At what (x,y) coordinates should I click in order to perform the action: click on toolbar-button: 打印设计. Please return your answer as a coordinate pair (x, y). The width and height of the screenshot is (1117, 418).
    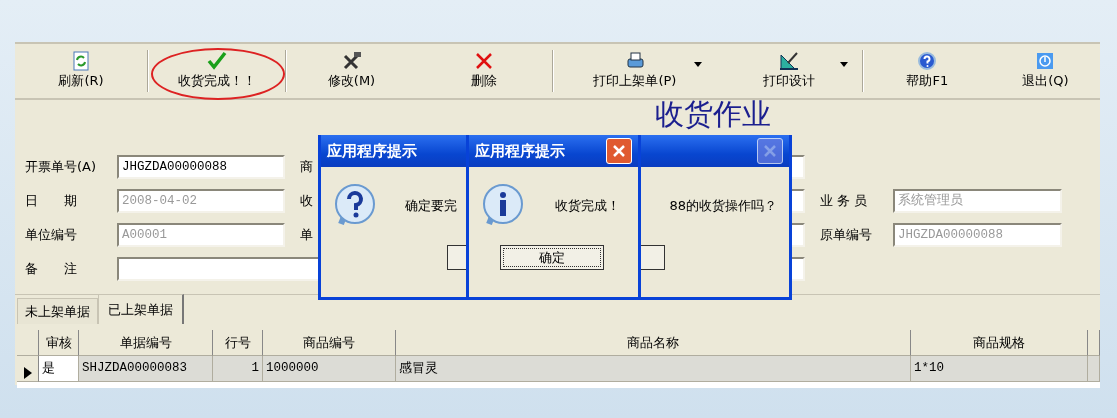
    Looking at the image, I should click on (788, 71).